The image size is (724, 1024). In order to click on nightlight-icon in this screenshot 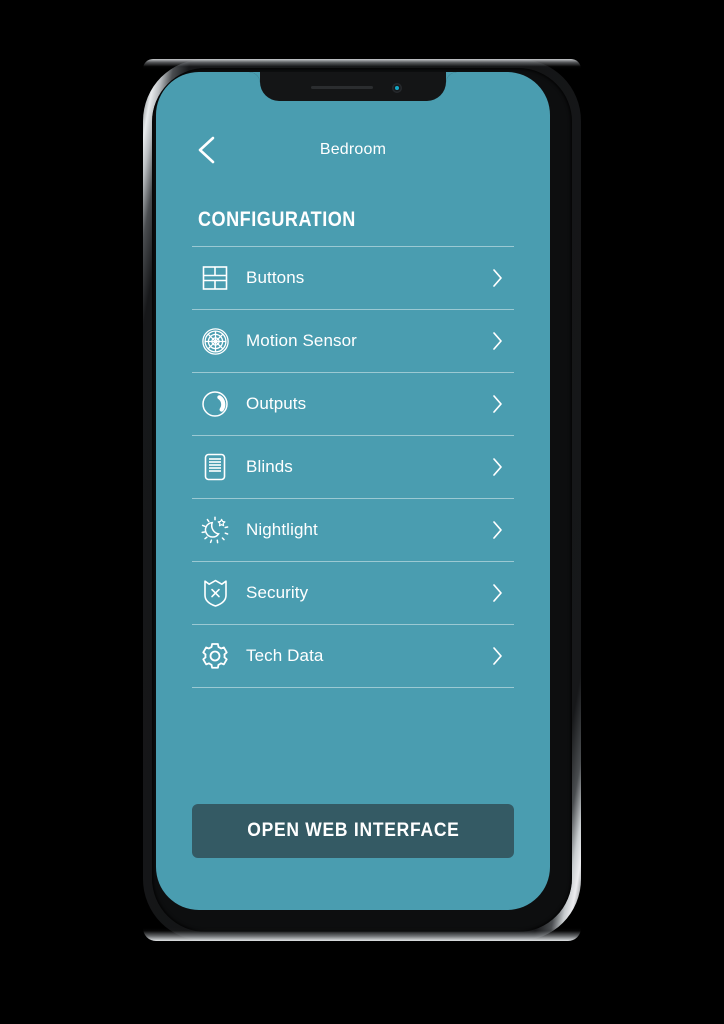, I will do `click(215, 530)`.